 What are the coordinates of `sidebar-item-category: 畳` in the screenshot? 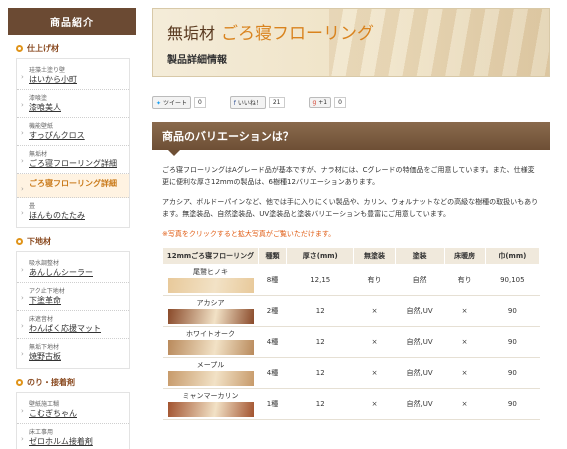 It's located at (32, 206).